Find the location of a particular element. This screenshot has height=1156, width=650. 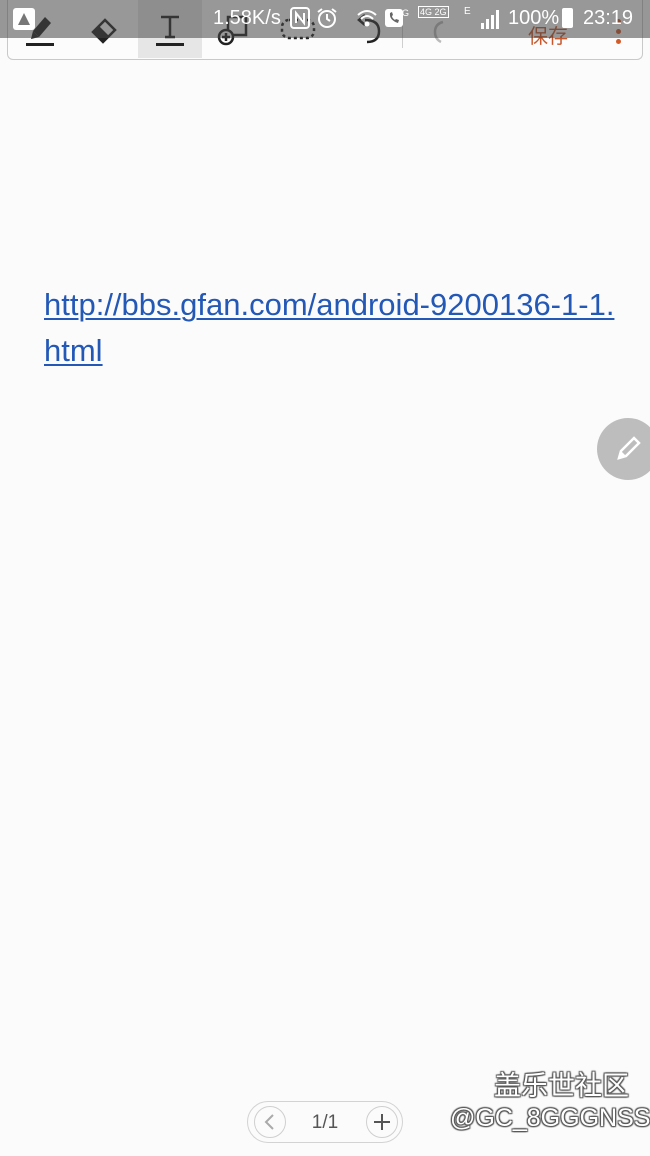

battery-icon is located at coordinates (567, 18).